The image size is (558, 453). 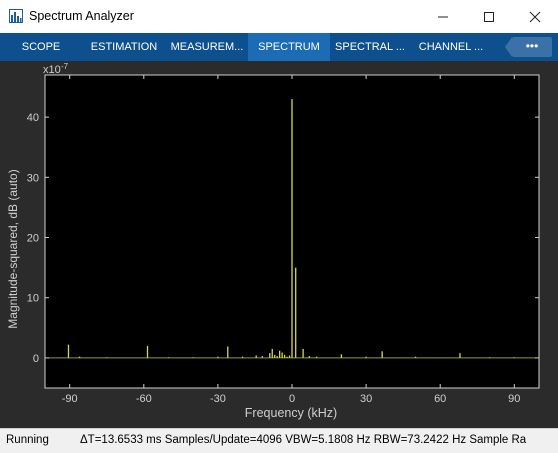 What do you see at coordinates (440, 399) in the screenshot?
I see `x-tick-label: 60` at bounding box center [440, 399].